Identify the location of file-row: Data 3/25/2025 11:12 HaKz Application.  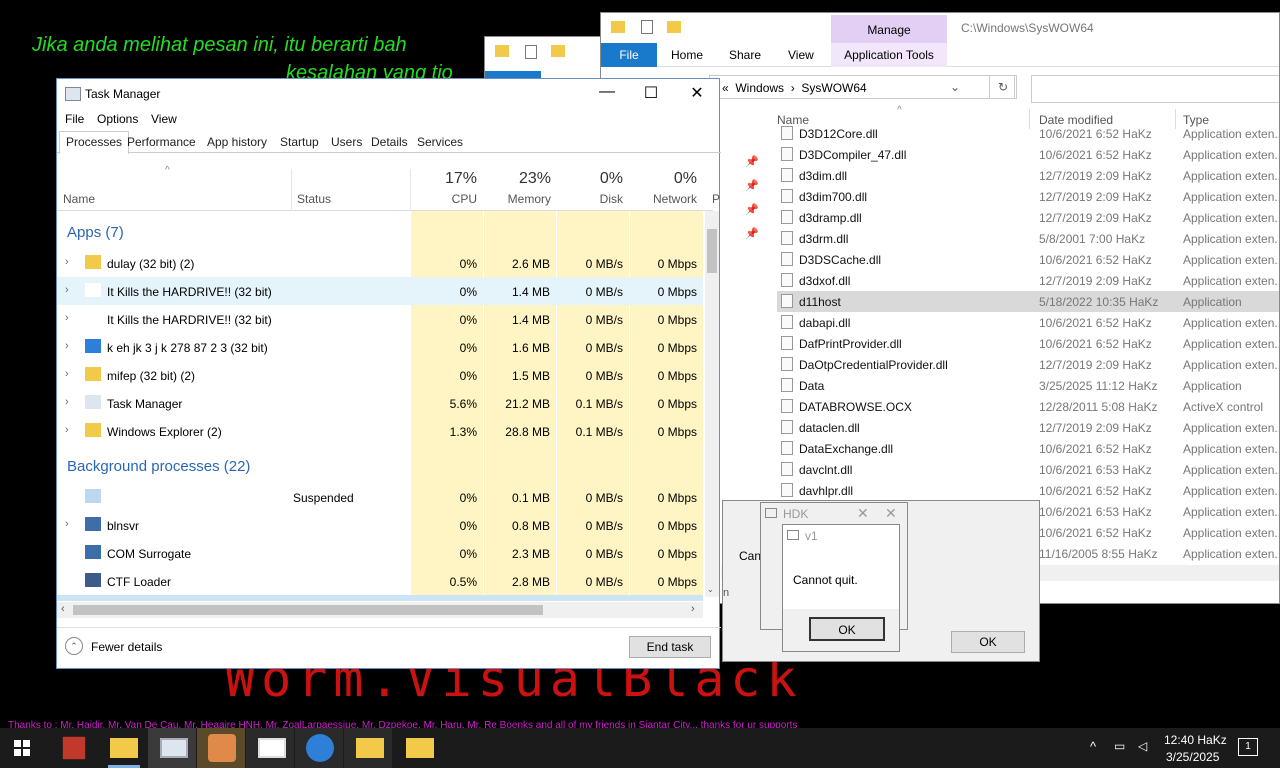
(1028, 385).